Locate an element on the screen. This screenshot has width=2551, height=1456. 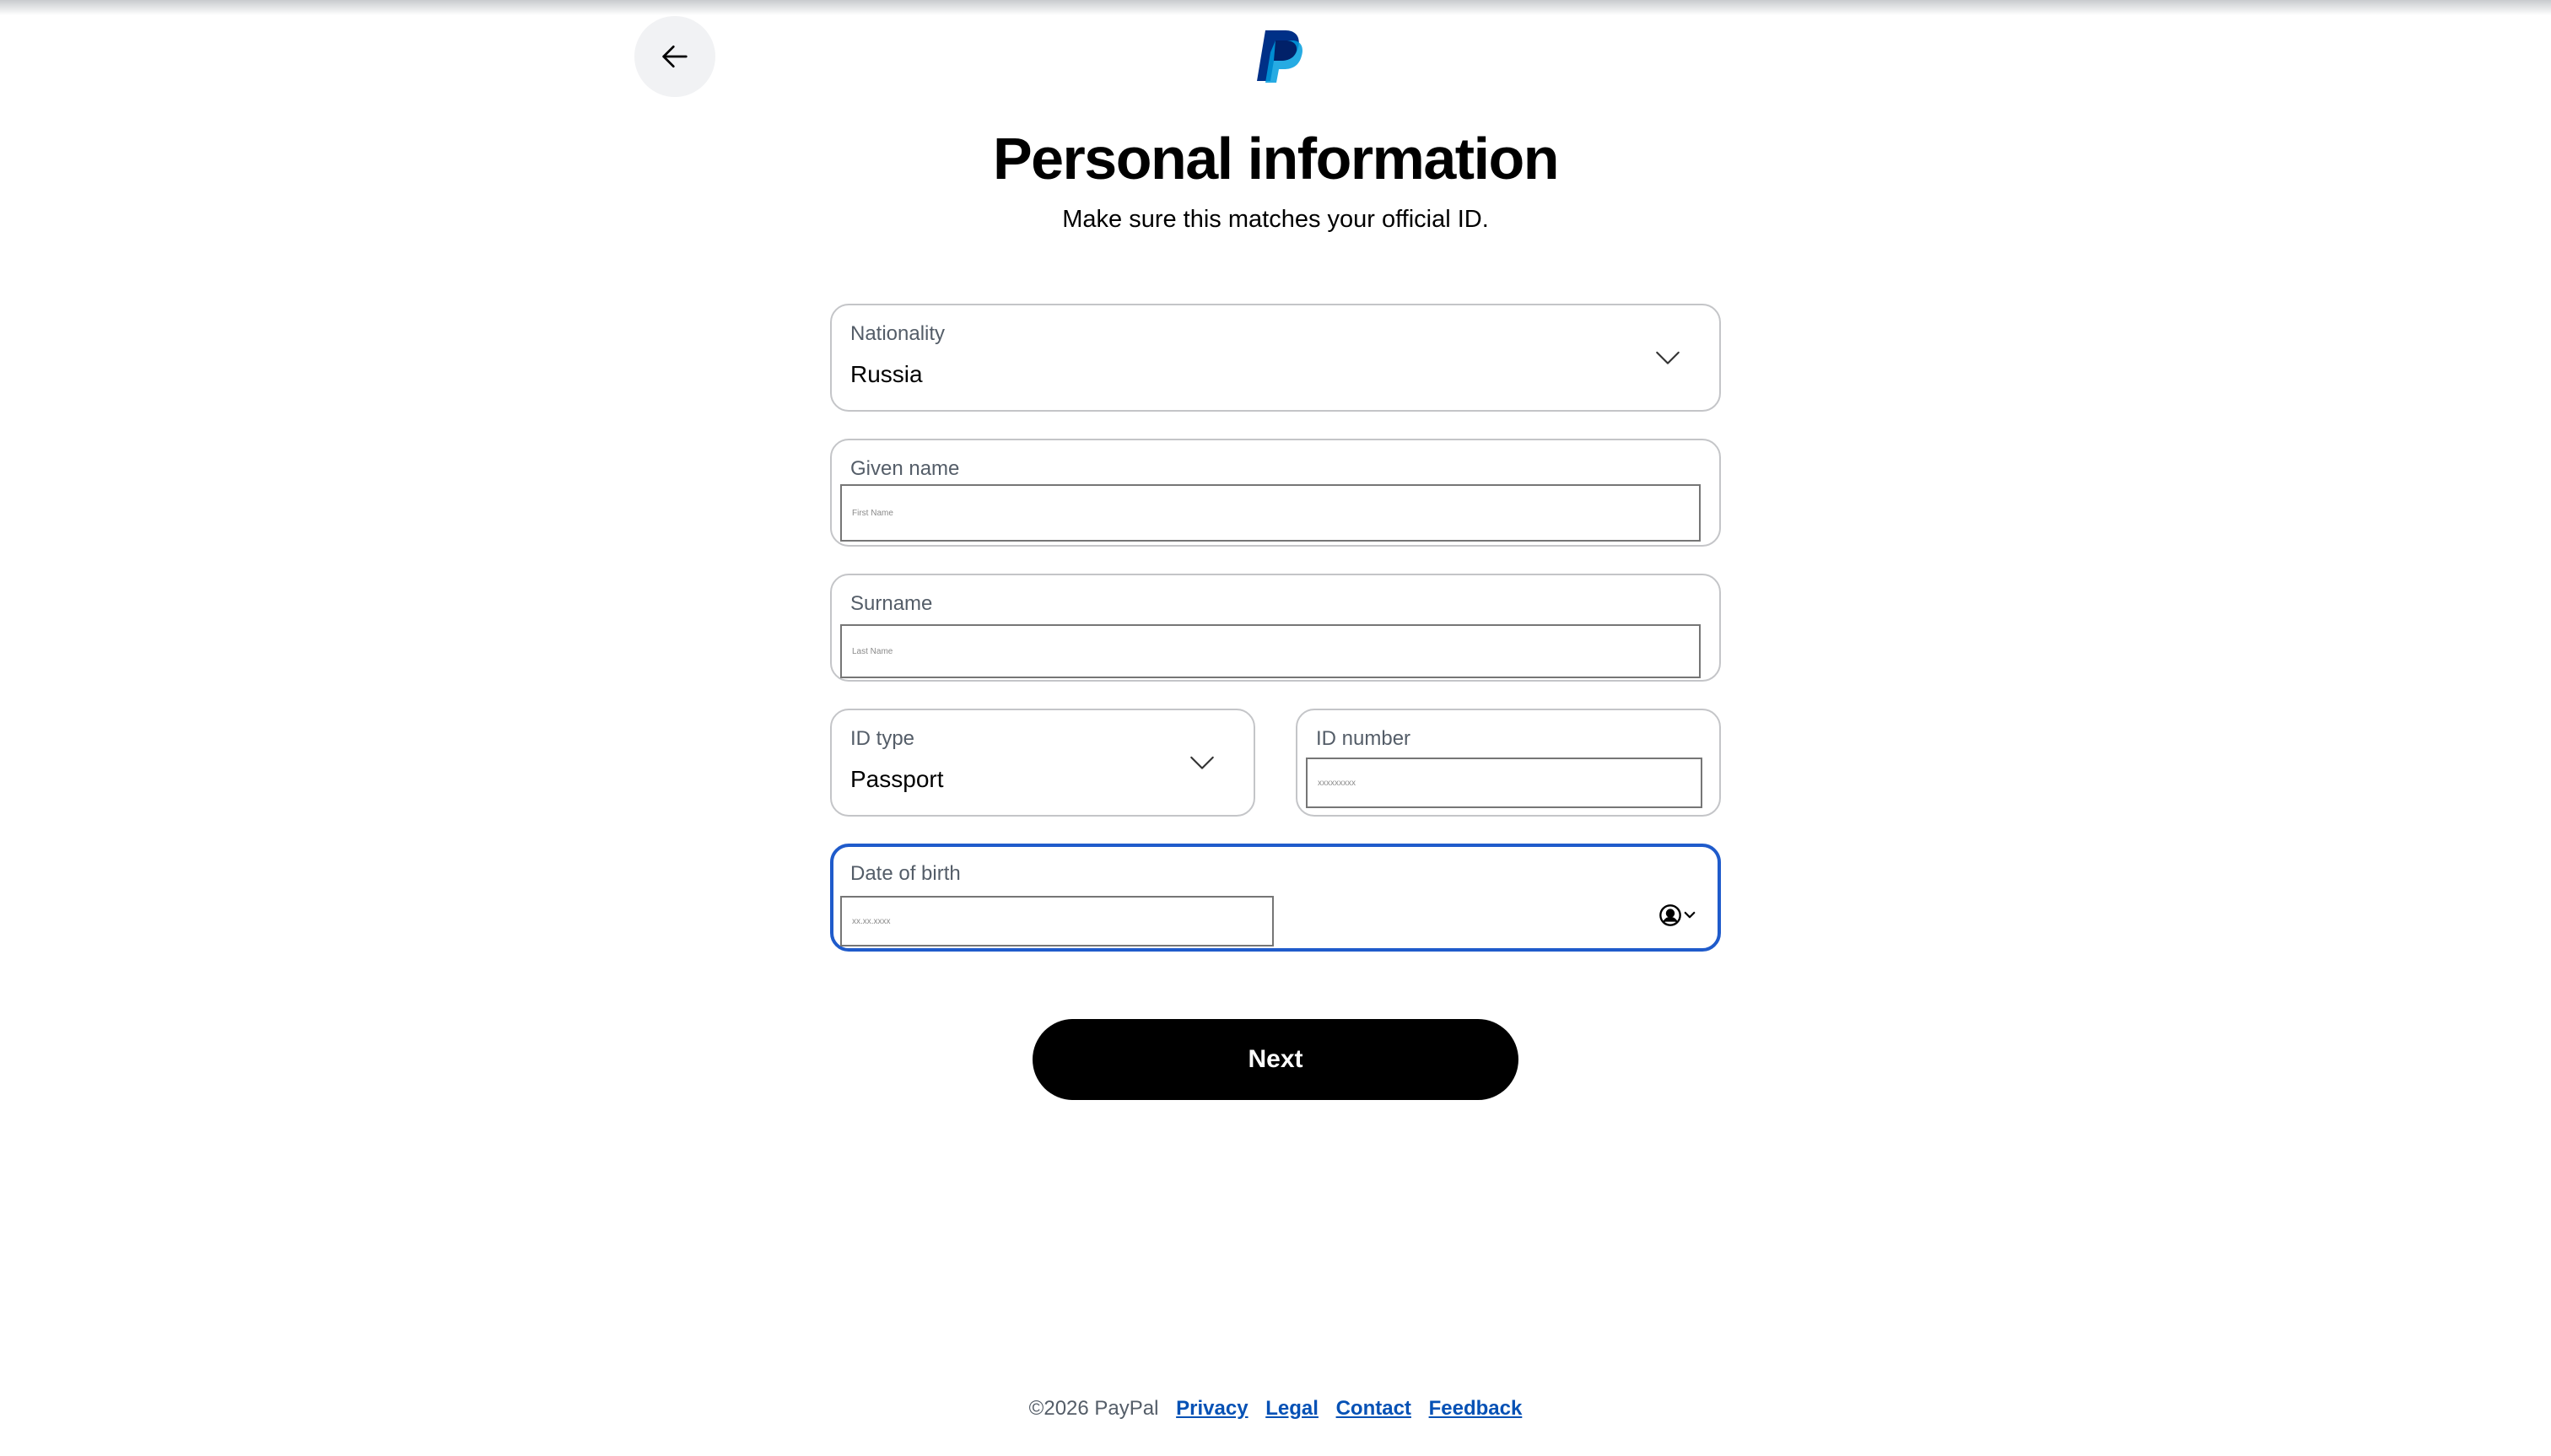
feedback-link: Feedback is located at coordinates (1476, 1408).